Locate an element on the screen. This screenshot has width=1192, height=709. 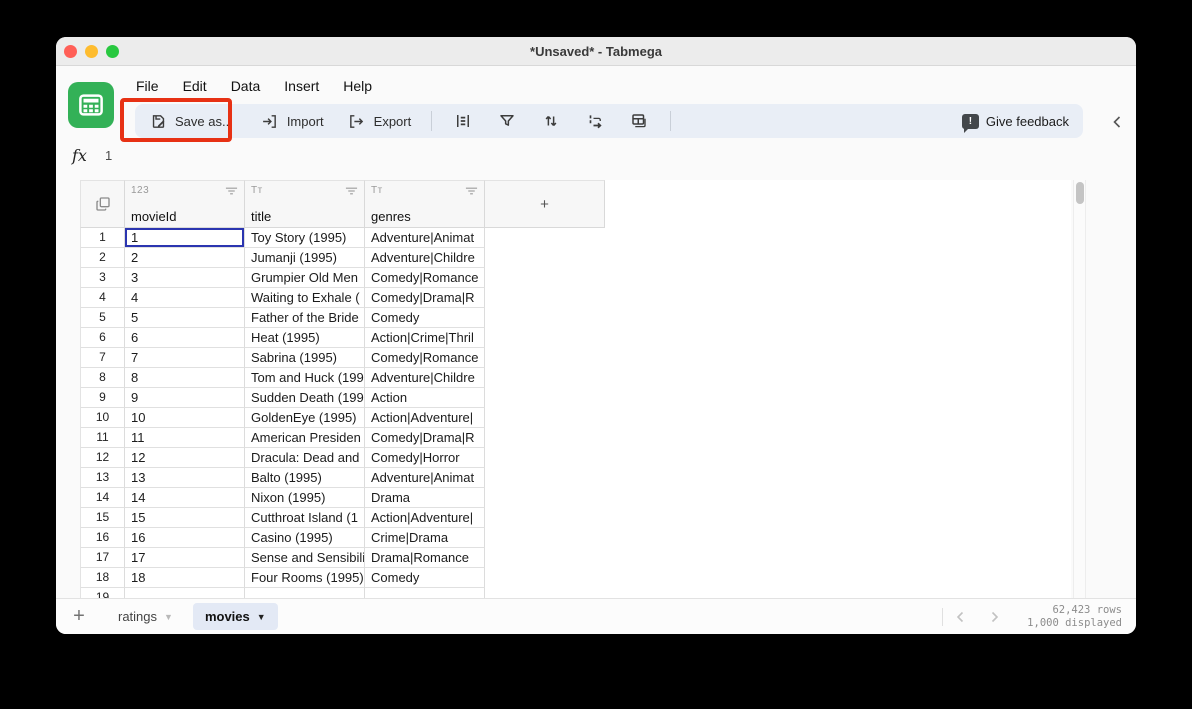
row-number: 8 is located at coordinates (102, 378).